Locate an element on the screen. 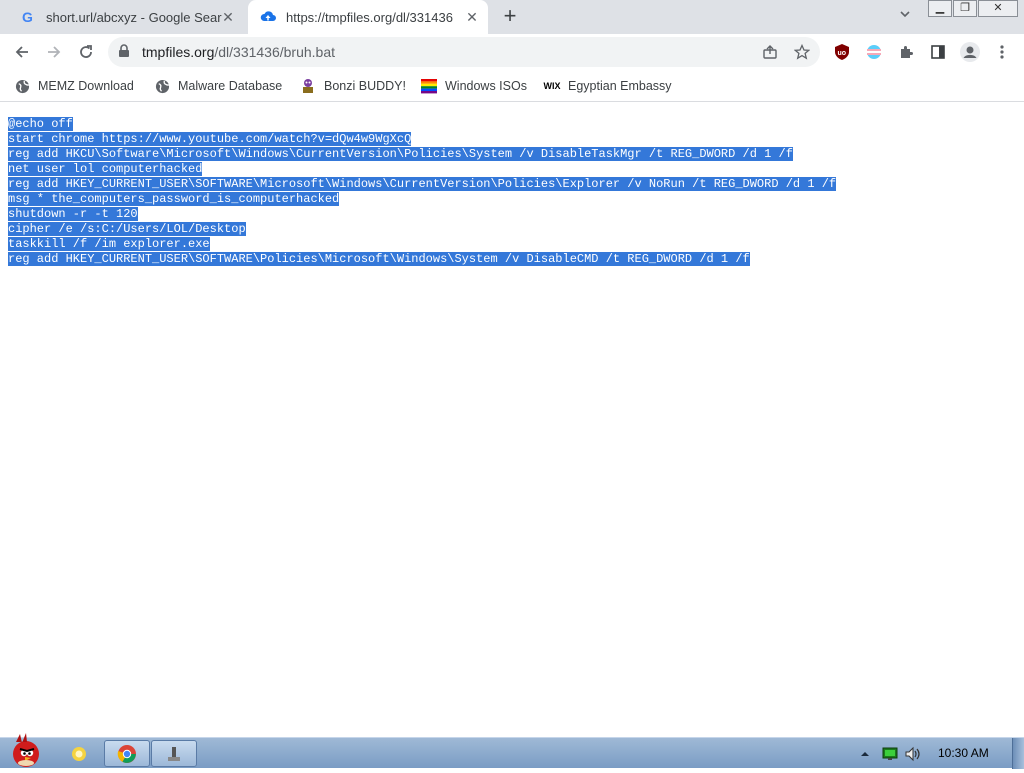 The image size is (1024, 773). bookmark-star-icon is located at coordinates (802, 52).